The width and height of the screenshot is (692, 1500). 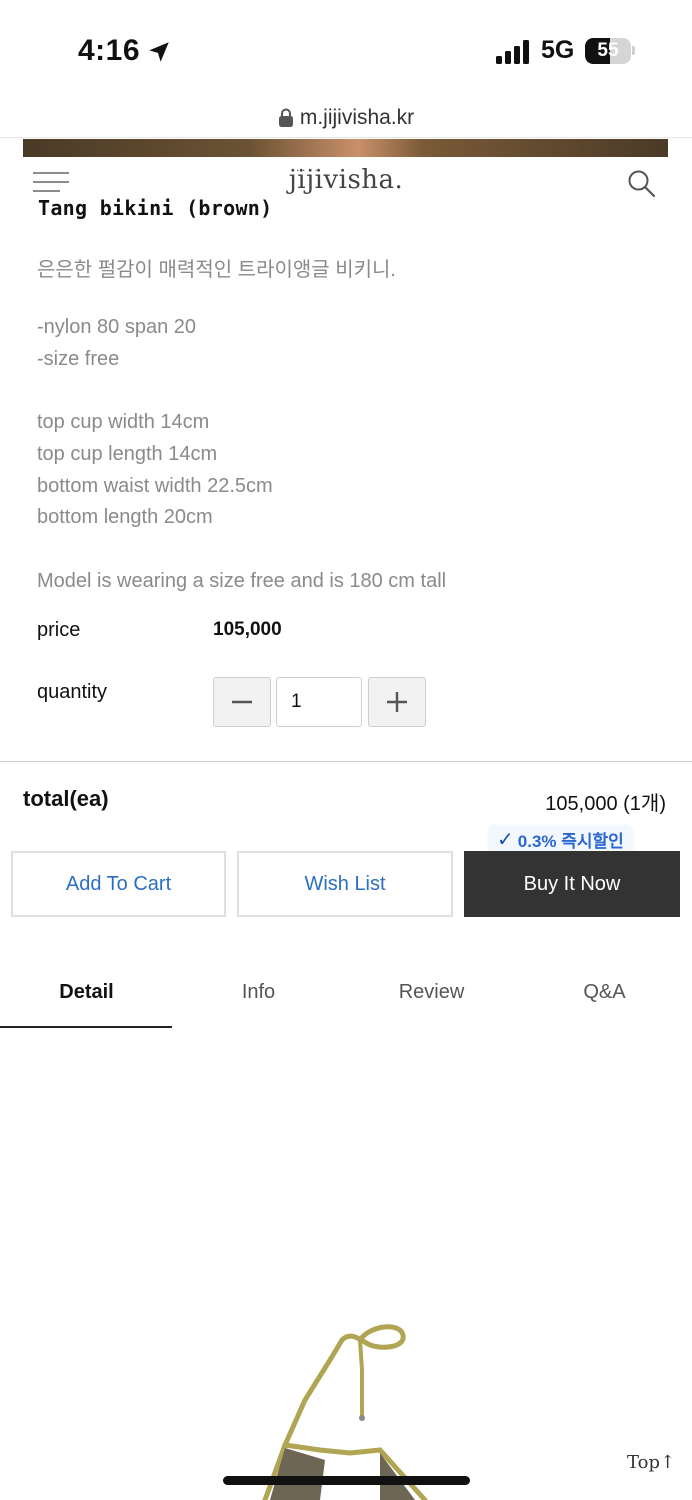 What do you see at coordinates (572, 884) in the screenshot?
I see `buy-now-button: Buy It Now` at bounding box center [572, 884].